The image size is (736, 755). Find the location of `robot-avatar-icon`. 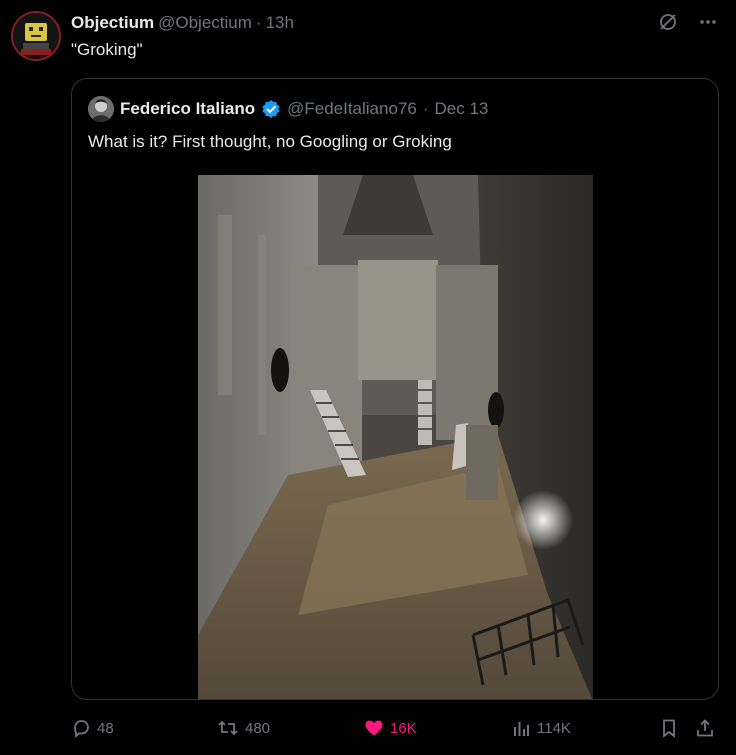

robot-avatar-icon is located at coordinates (36, 36).